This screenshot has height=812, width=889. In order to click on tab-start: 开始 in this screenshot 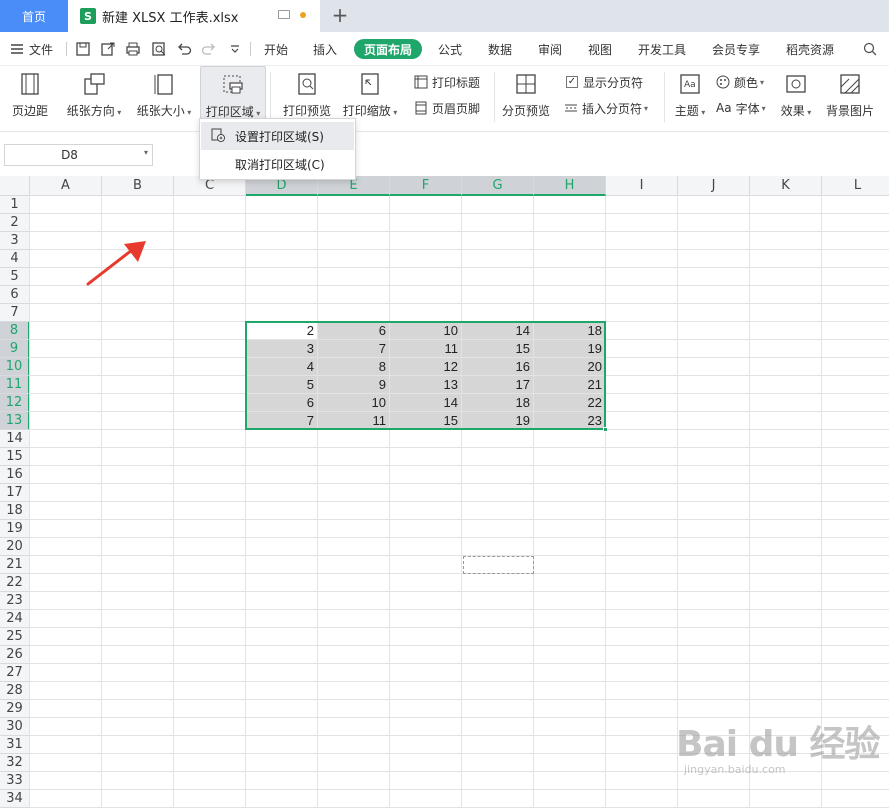, I will do `click(276, 49)`.